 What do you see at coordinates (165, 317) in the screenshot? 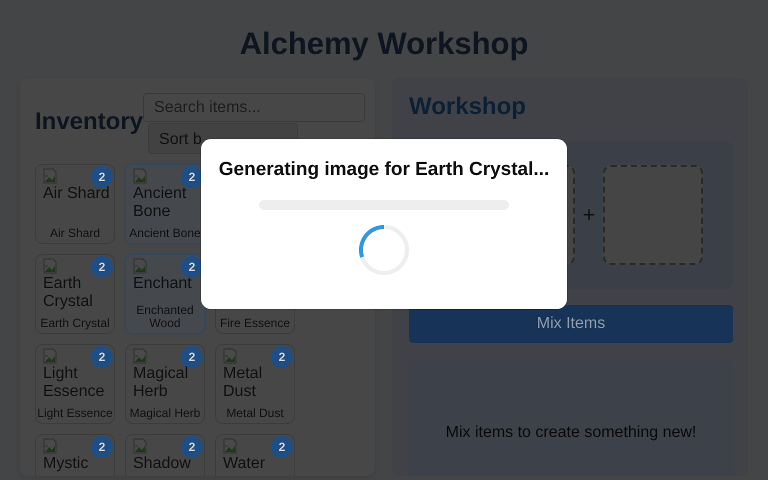
I see `item-name: Enchanted Wood` at bounding box center [165, 317].